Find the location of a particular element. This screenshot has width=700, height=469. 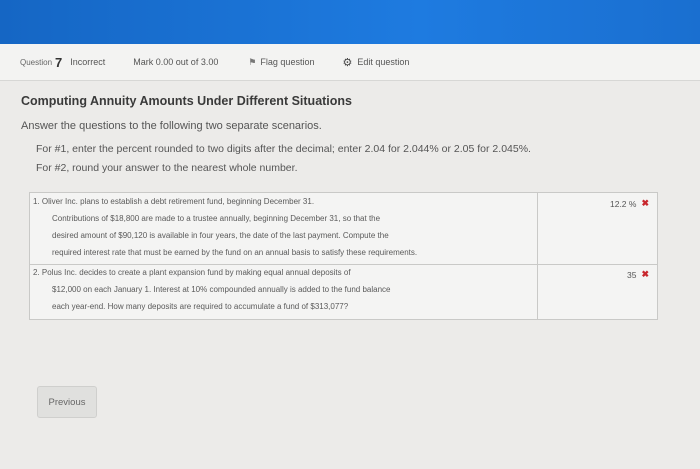

previous-button: Previous is located at coordinates (67, 402).